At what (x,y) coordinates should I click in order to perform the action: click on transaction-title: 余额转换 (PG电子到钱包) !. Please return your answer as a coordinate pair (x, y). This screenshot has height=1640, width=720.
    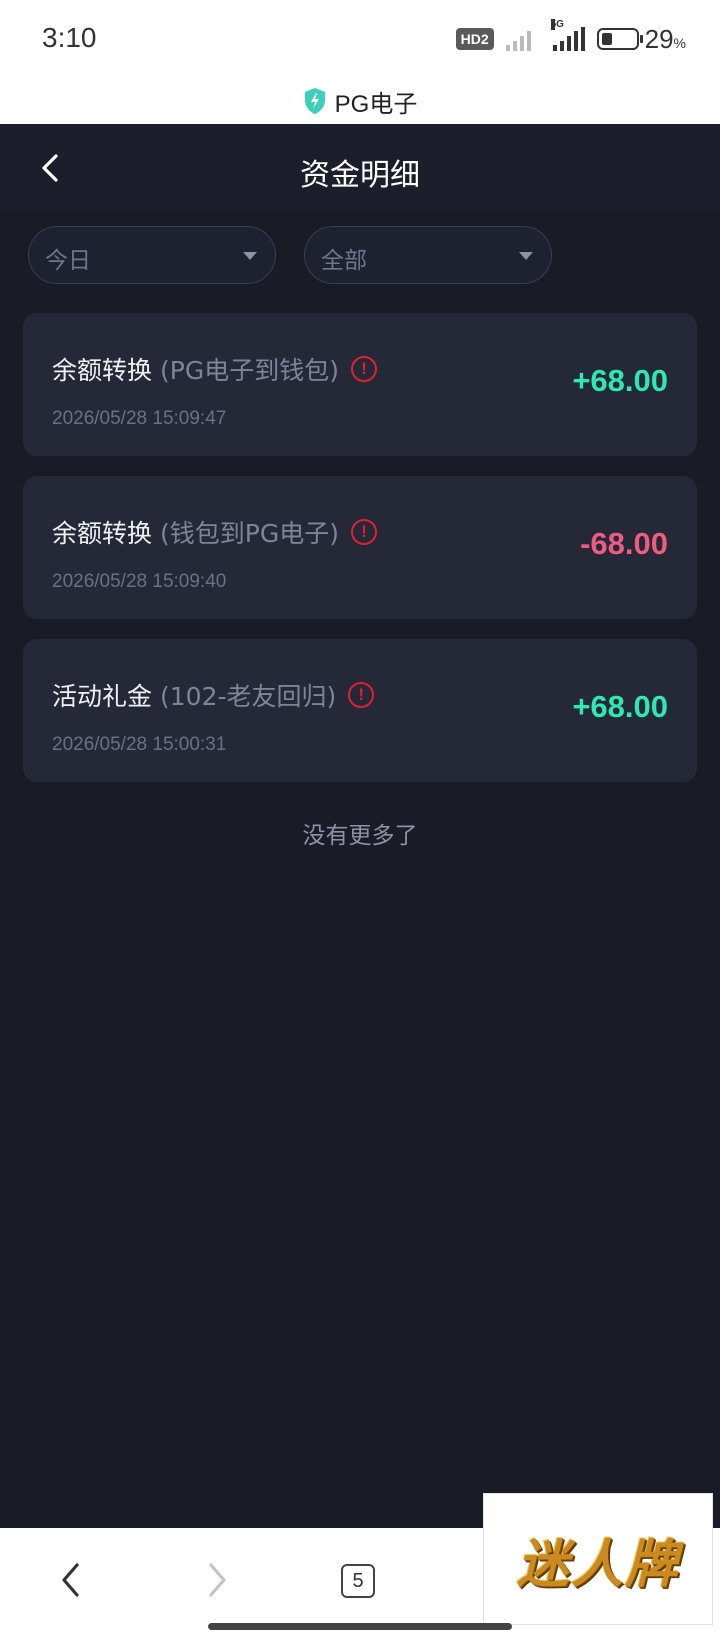
    Looking at the image, I should click on (214, 369).